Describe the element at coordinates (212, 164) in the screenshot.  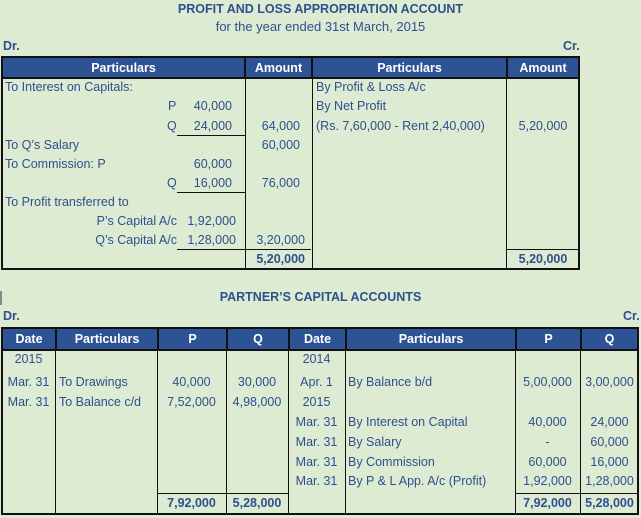
I see `commission-p-value: 60,000` at that location.